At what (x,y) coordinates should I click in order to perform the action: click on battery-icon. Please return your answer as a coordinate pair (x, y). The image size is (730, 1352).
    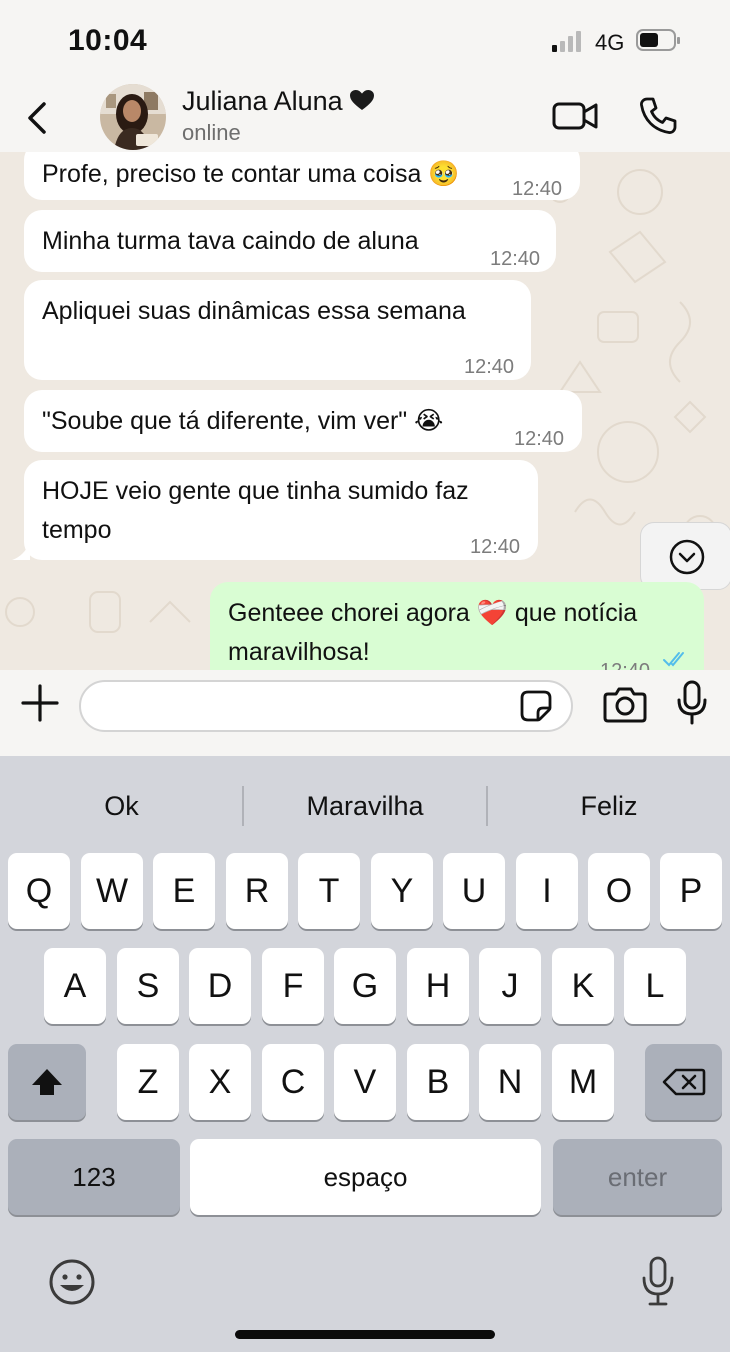
    Looking at the image, I should click on (658, 40).